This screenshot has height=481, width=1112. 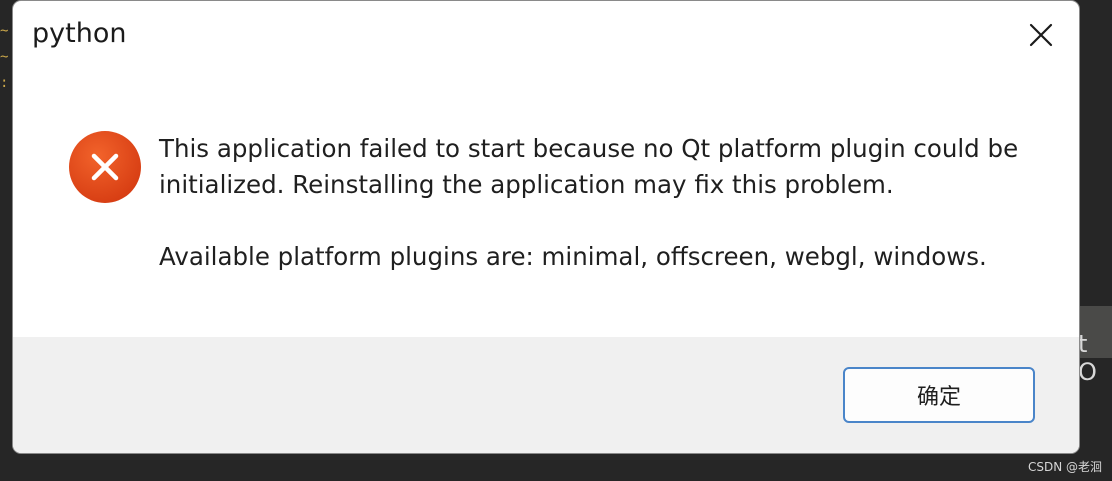 What do you see at coordinates (939, 395) in the screenshot?
I see `ok-button: 确定` at bounding box center [939, 395].